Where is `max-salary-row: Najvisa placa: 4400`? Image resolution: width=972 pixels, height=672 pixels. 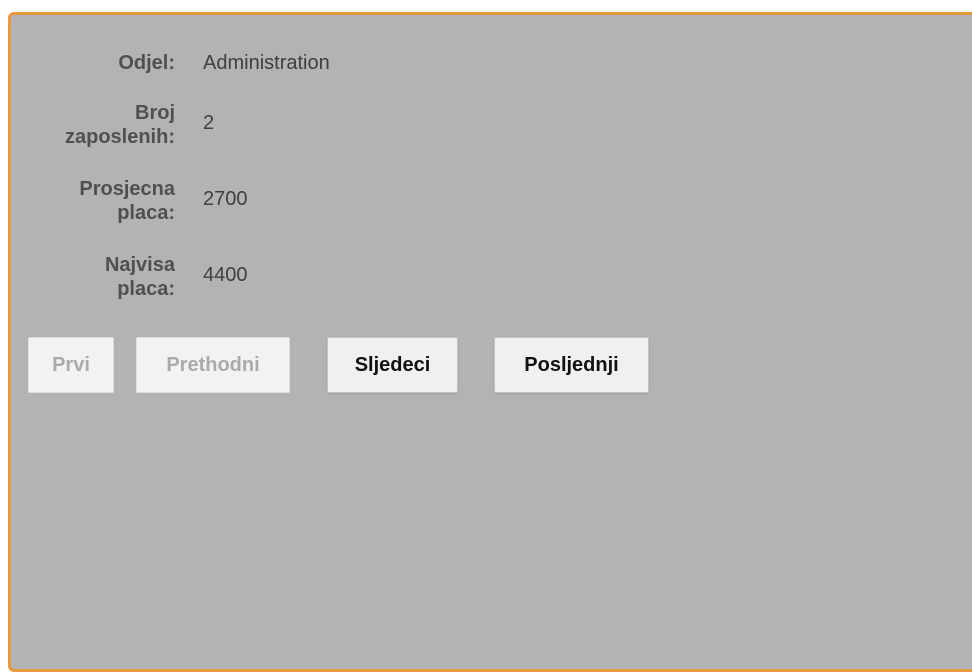
max-salary-row: Najvisa placa: 4400 is located at coordinates (176, 275).